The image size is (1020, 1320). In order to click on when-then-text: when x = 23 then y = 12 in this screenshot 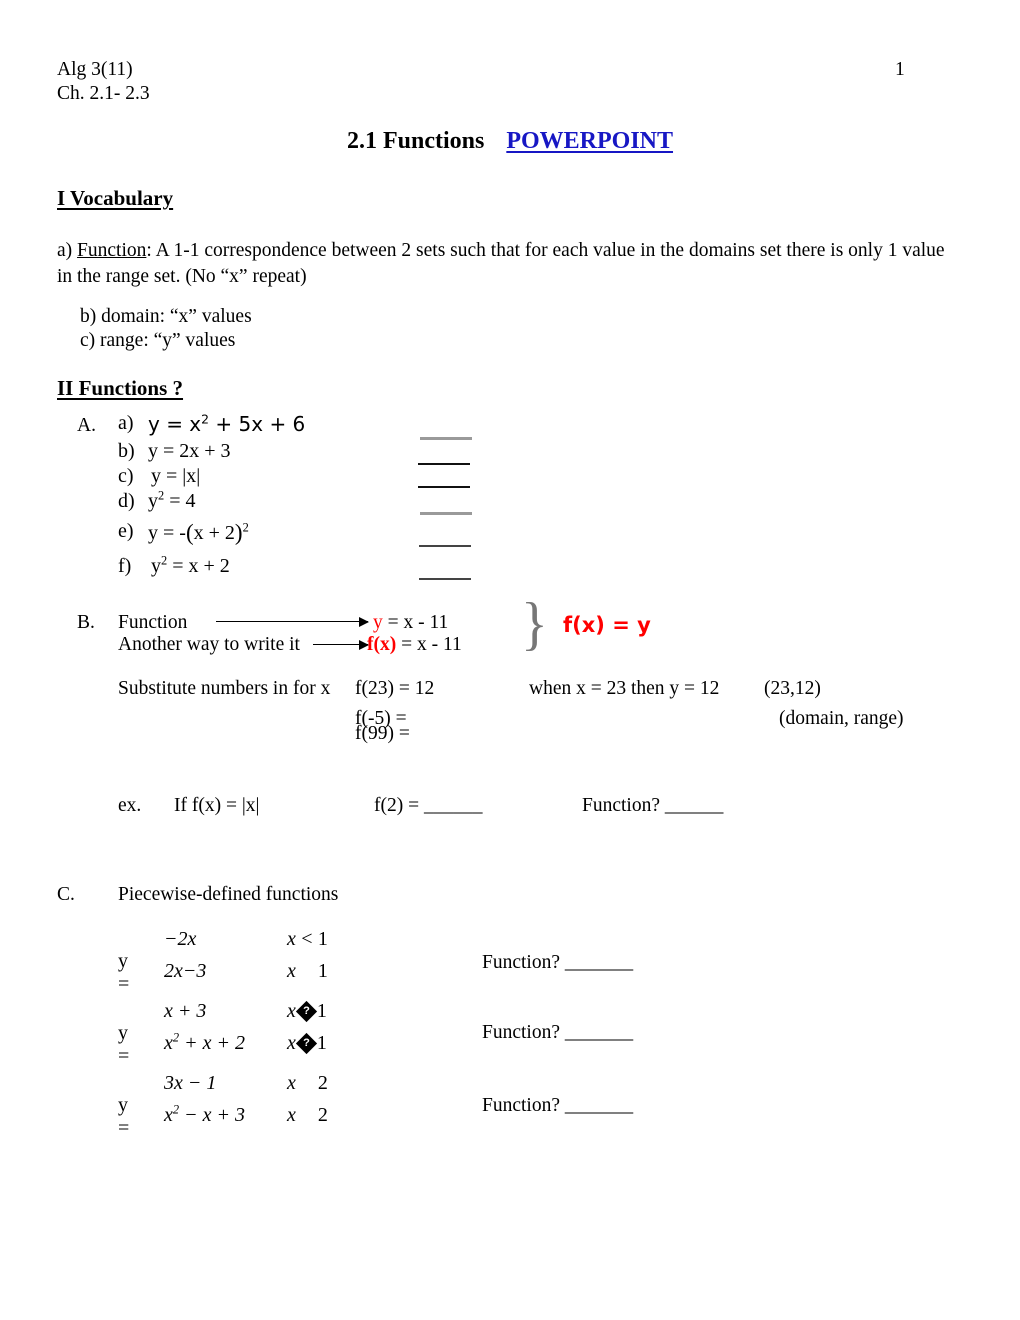, I will do `click(624, 688)`.